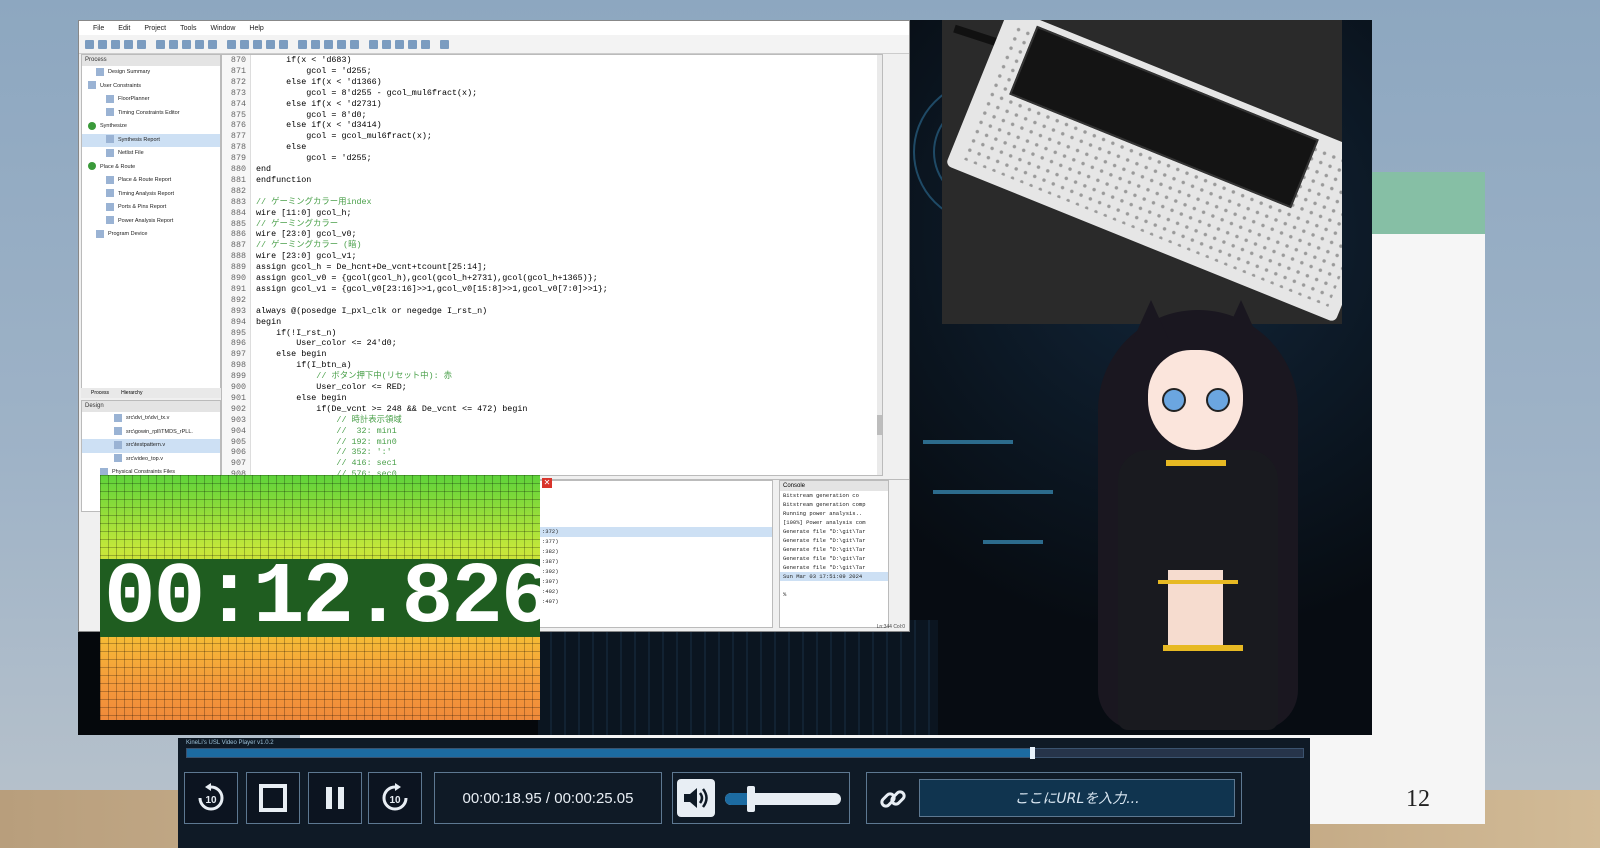 This screenshot has width=1600, height=848. I want to click on line-number: 882, so click(238, 190).